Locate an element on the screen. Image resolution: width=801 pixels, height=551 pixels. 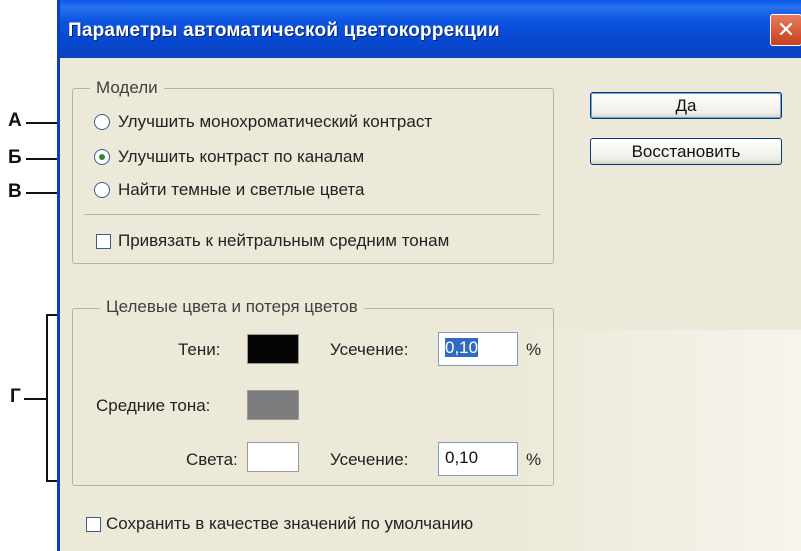
highlights-percent-sign: % is located at coordinates (534, 459).